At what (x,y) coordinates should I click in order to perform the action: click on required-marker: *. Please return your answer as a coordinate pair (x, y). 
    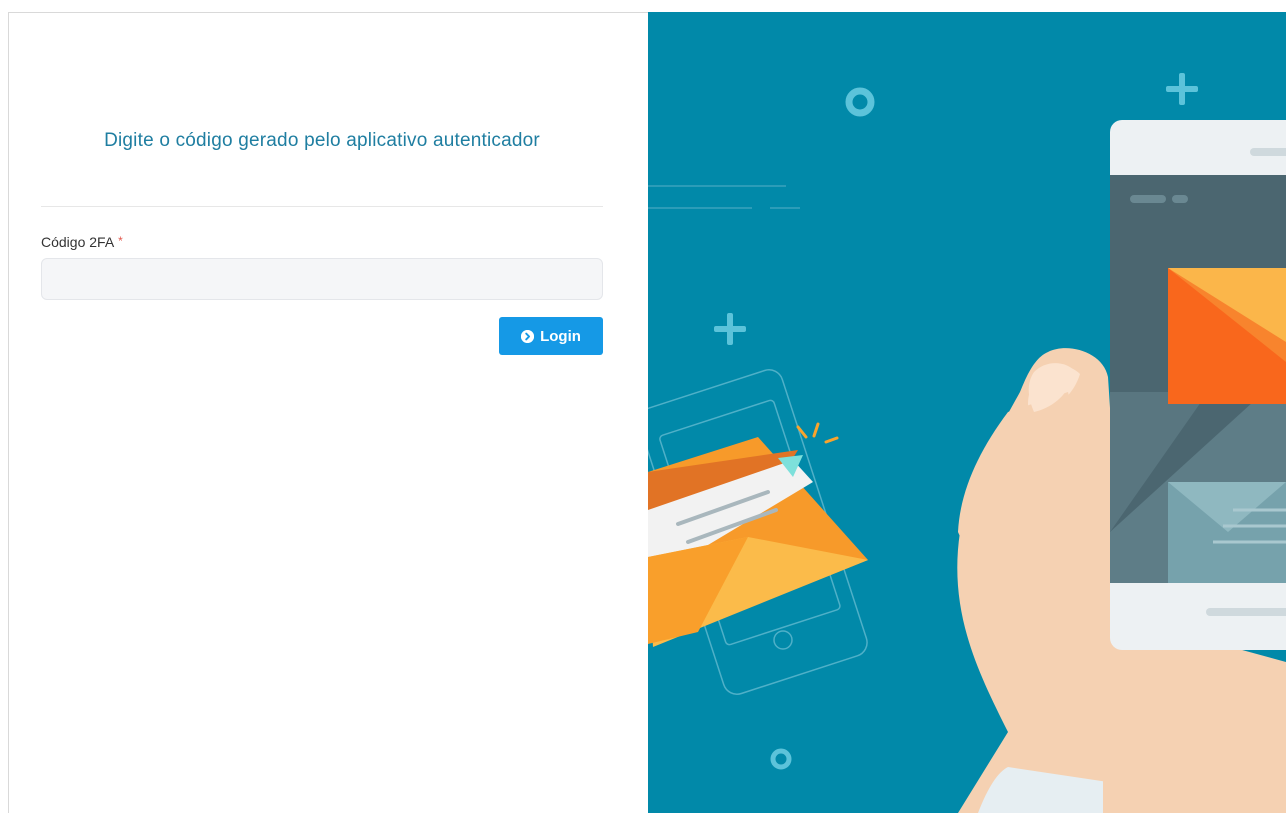
    Looking at the image, I should click on (120, 241).